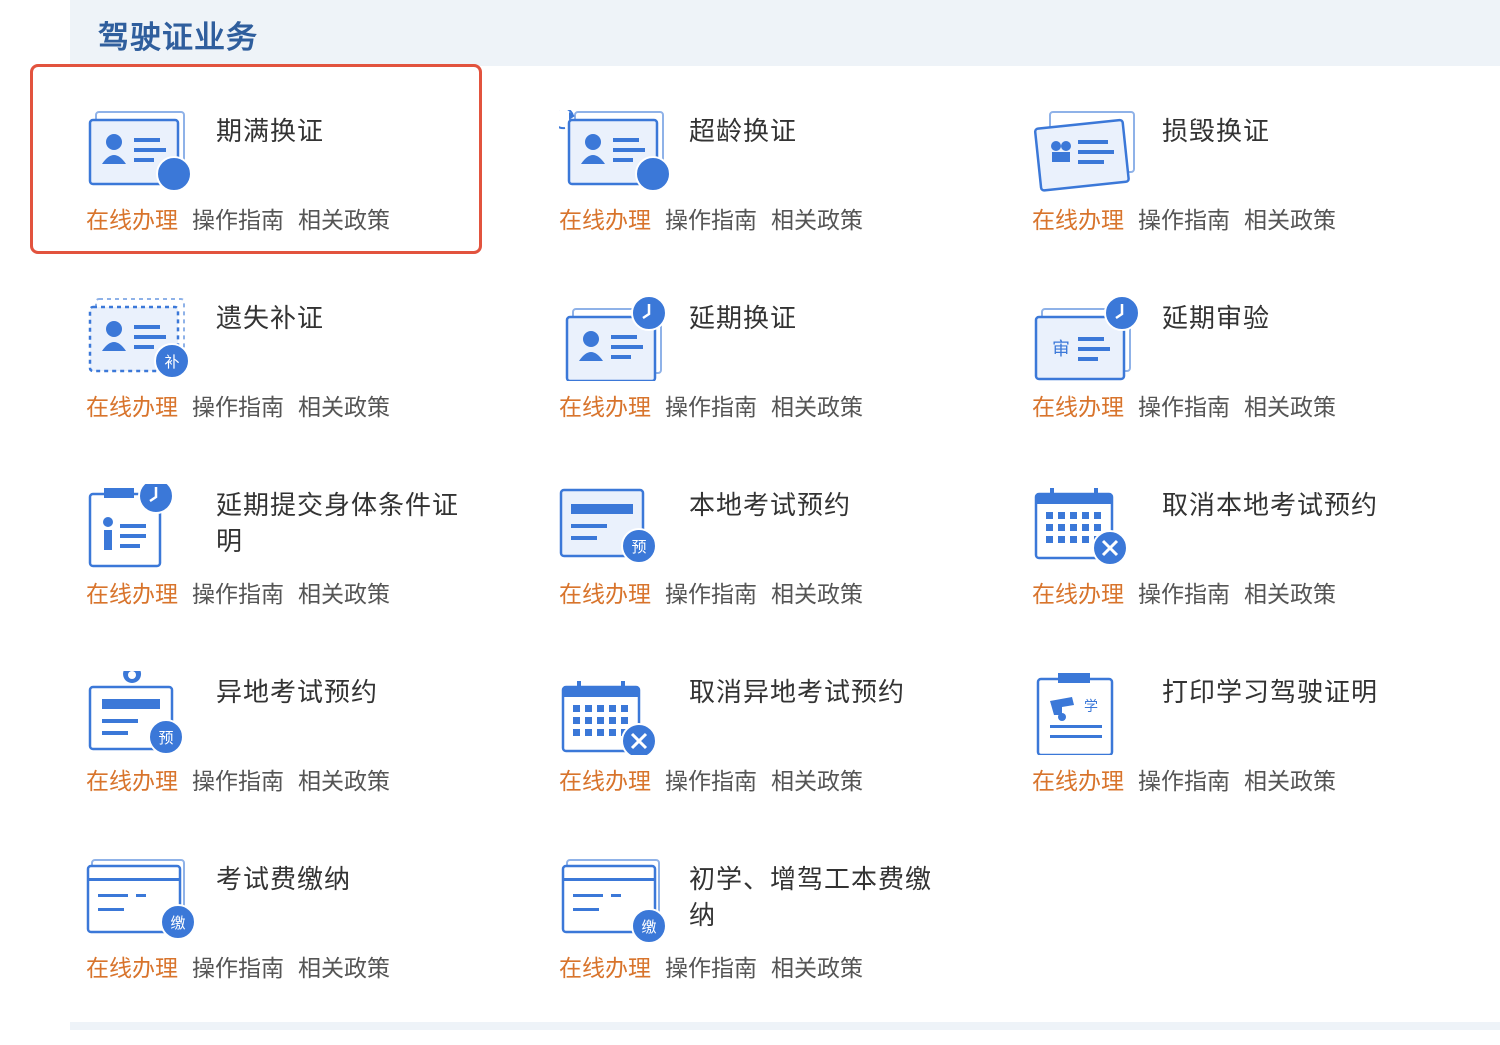 Image resolution: width=1500 pixels, height=1045 pixels. I want to click on svg-text: 学, so click(1091, 707).